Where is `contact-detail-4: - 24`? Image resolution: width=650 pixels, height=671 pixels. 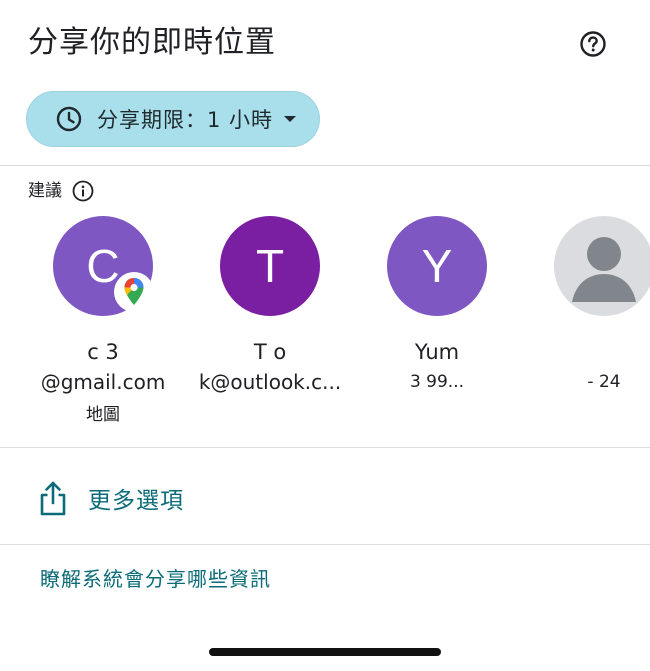 contact-detail-4: - 24 is located at coordinates (604, 382).